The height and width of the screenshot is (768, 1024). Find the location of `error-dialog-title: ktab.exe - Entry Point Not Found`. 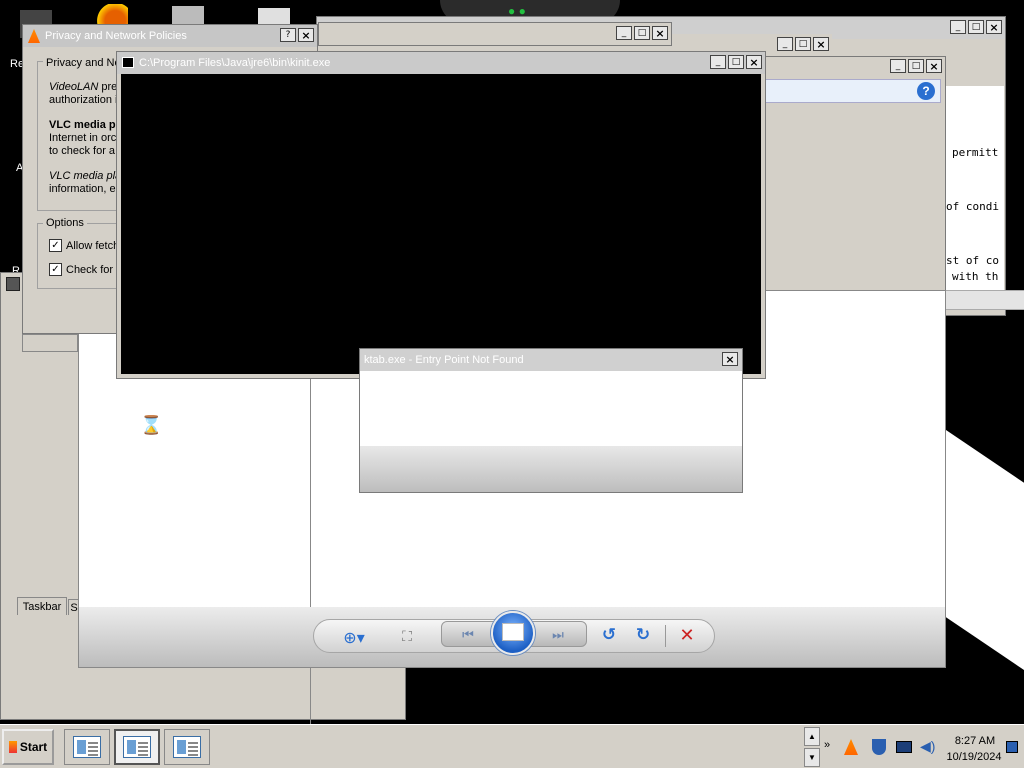

error-dialog-title: ktab.exe - Entry Point Not Found is located at coordinates (444, 360).